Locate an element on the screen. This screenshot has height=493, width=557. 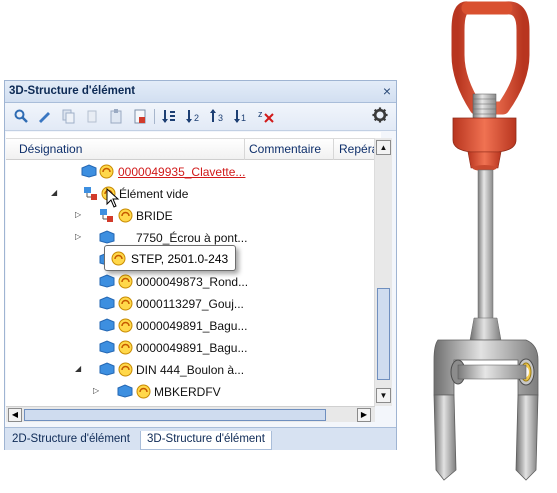
tool-icon is located at coordinates (44, 116).